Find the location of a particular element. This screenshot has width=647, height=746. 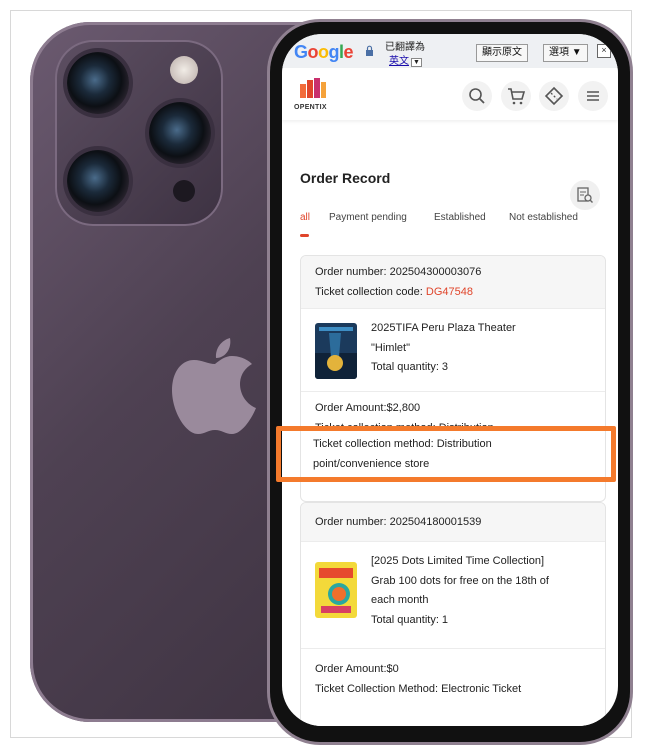

collection-code-row: Ticket collection code: DG47548 is located at coordinates (453, 292).